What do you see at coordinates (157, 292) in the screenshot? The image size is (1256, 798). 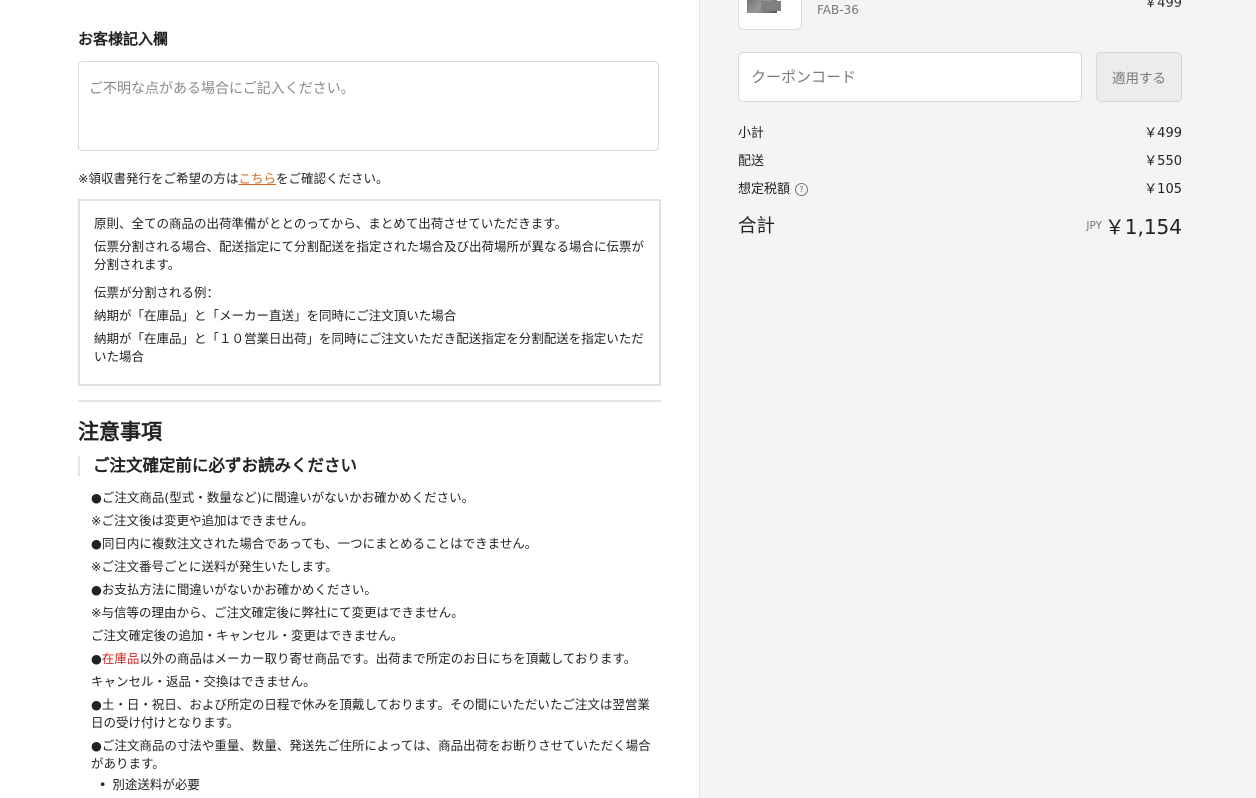 I see `shipping-info-line: 伝票が分割される例：` at bounding box center [157, 292].